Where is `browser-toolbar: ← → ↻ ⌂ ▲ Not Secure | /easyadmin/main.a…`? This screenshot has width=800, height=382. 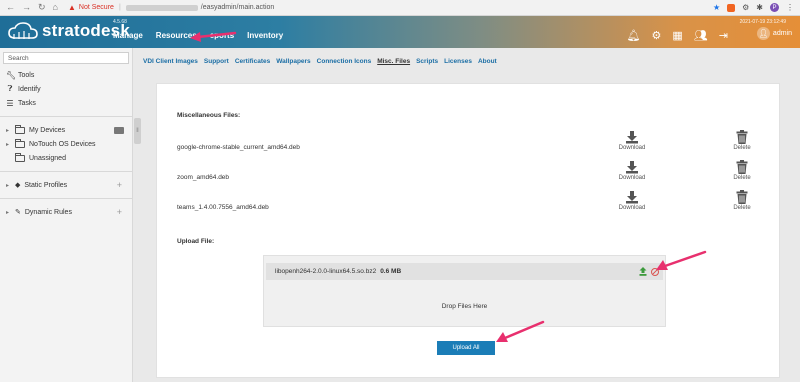
browser-toolbar: ← → ↻ ⌂ ▲ Not Secure | /easyadmin/main.a… is located at coordinates (400, 8).